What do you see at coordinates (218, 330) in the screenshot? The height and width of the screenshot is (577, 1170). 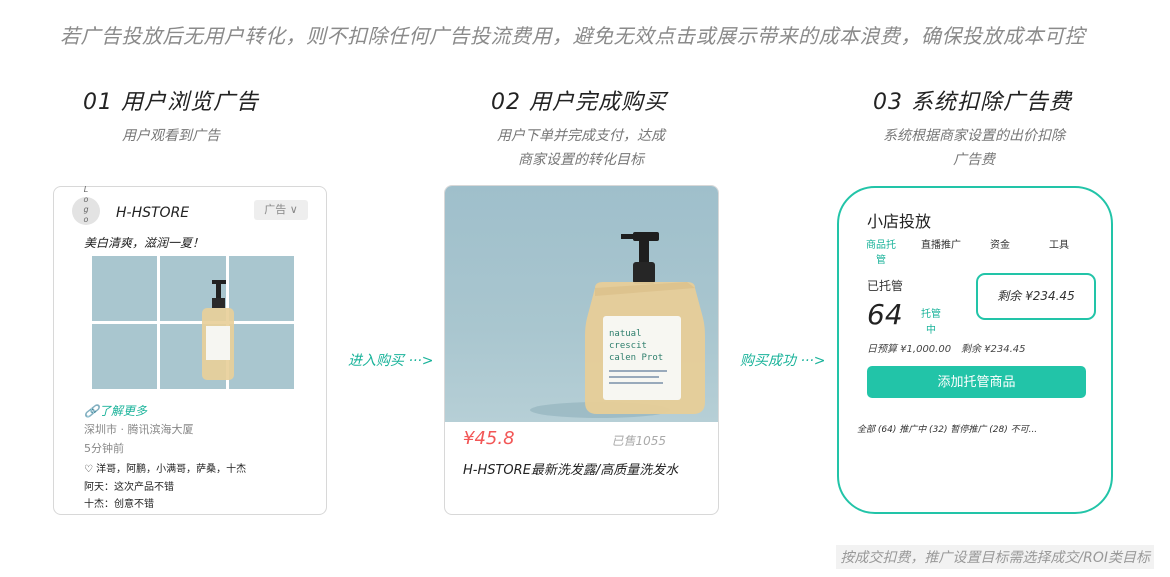 I see `bottle-thumbnail-image` at bounding box center [218, 330].